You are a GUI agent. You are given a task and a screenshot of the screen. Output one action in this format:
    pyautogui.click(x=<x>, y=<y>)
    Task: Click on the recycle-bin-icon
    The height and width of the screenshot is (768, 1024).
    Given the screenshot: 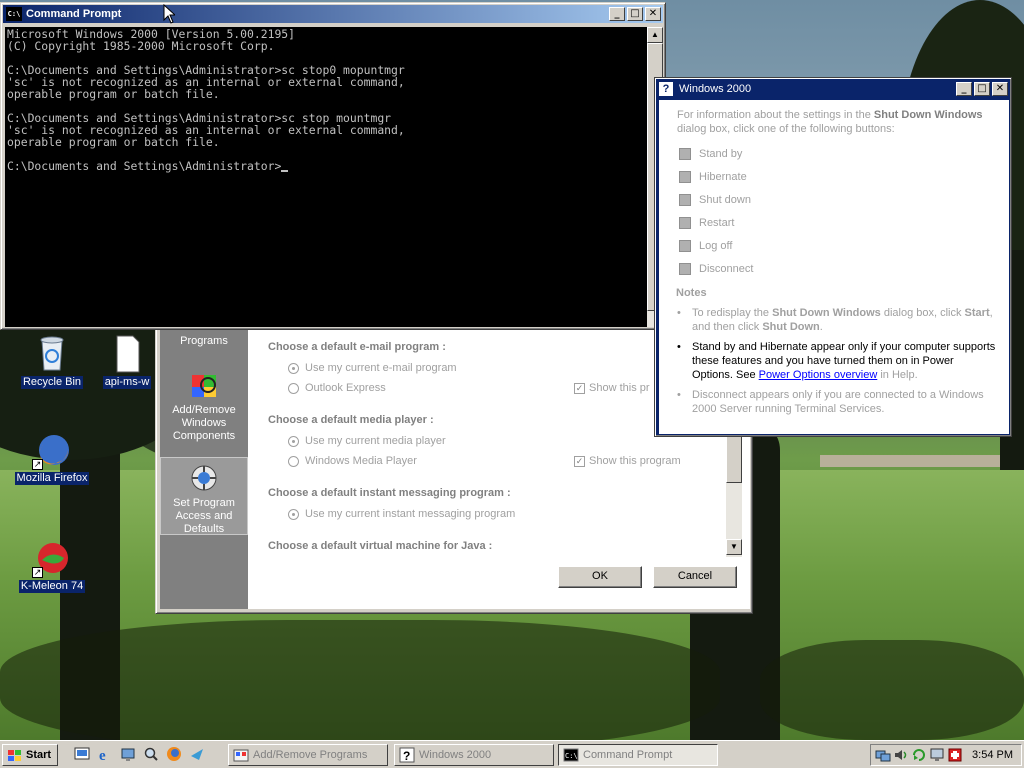 What is the action you would take?
    pyautogui.click(x=52, y=354)
    